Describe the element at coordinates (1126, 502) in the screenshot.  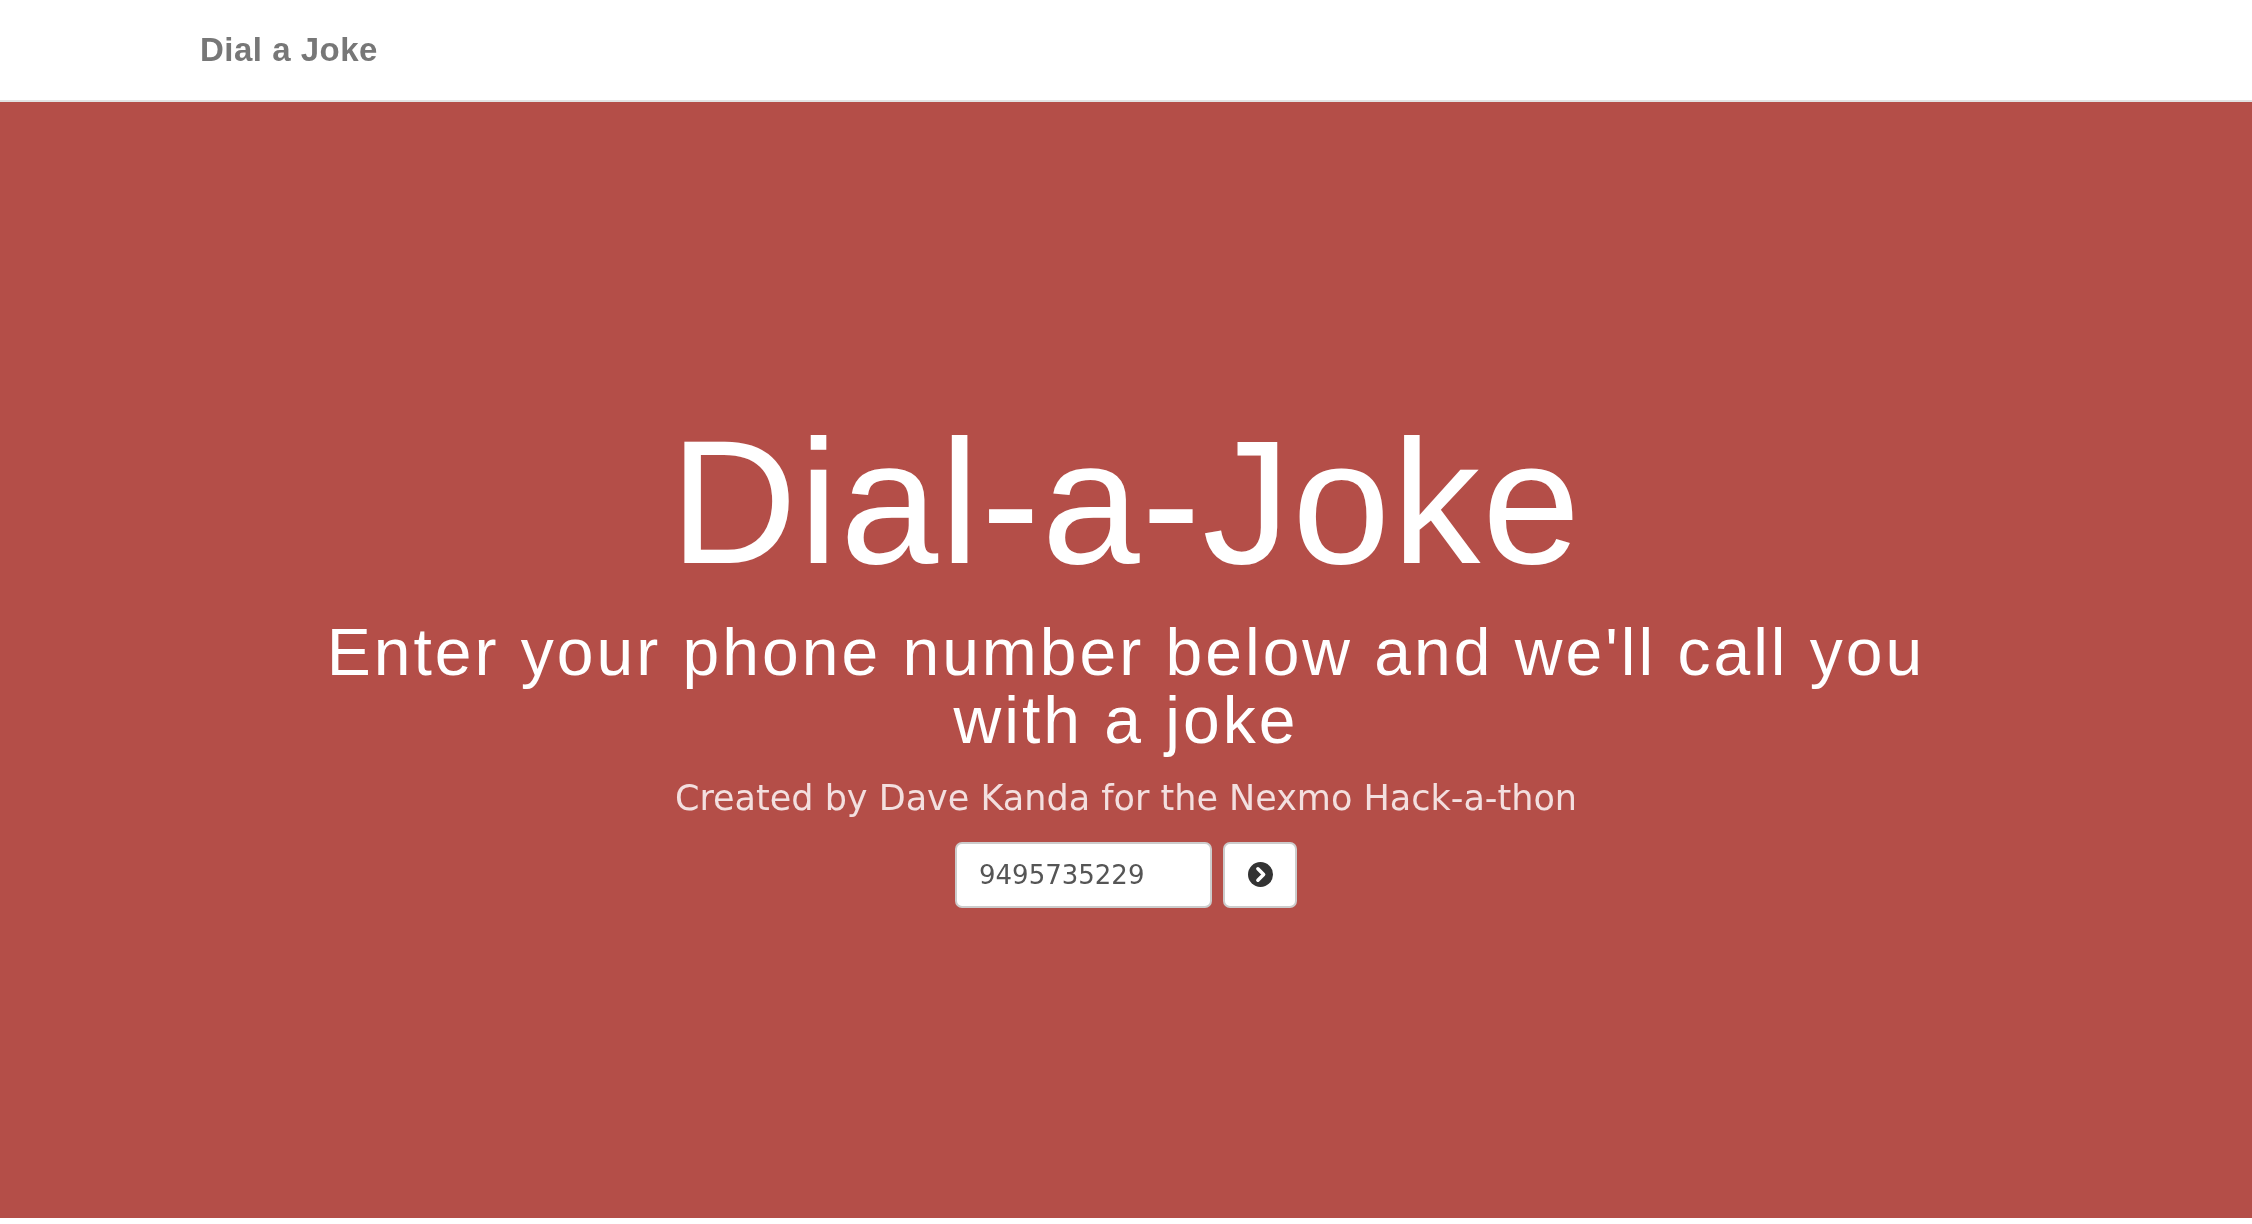
I see `page-title: Dial-a-Joke` at that location.